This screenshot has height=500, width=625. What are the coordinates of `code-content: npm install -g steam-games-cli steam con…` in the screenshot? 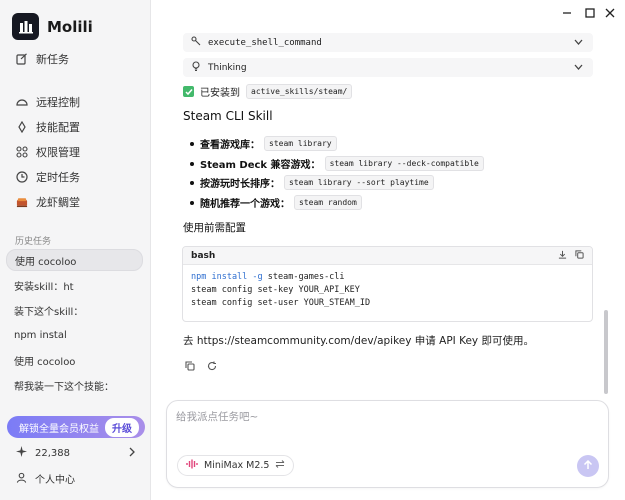 It's located at (387, 290).